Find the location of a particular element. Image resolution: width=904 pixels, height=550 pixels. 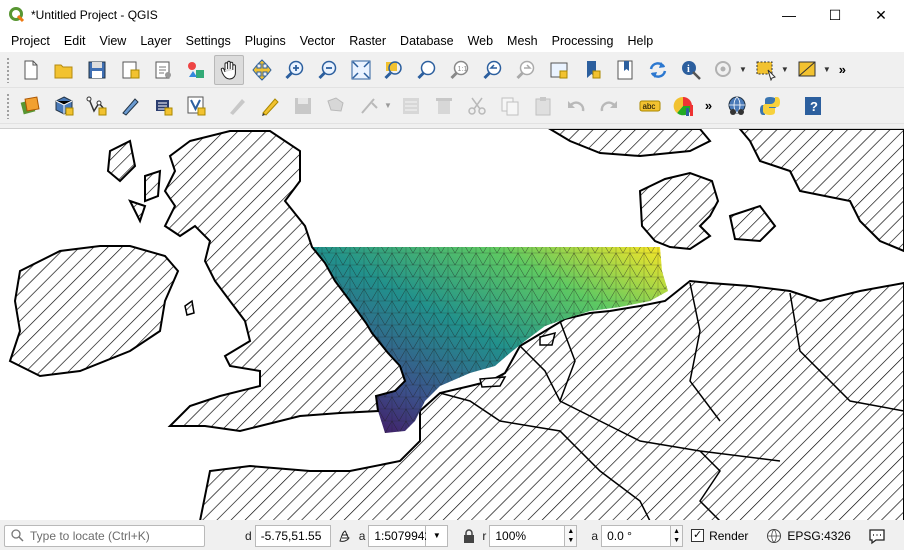

locator-search-input: Type to locate (Ctrl+K) is located at coordinates (104, 535).